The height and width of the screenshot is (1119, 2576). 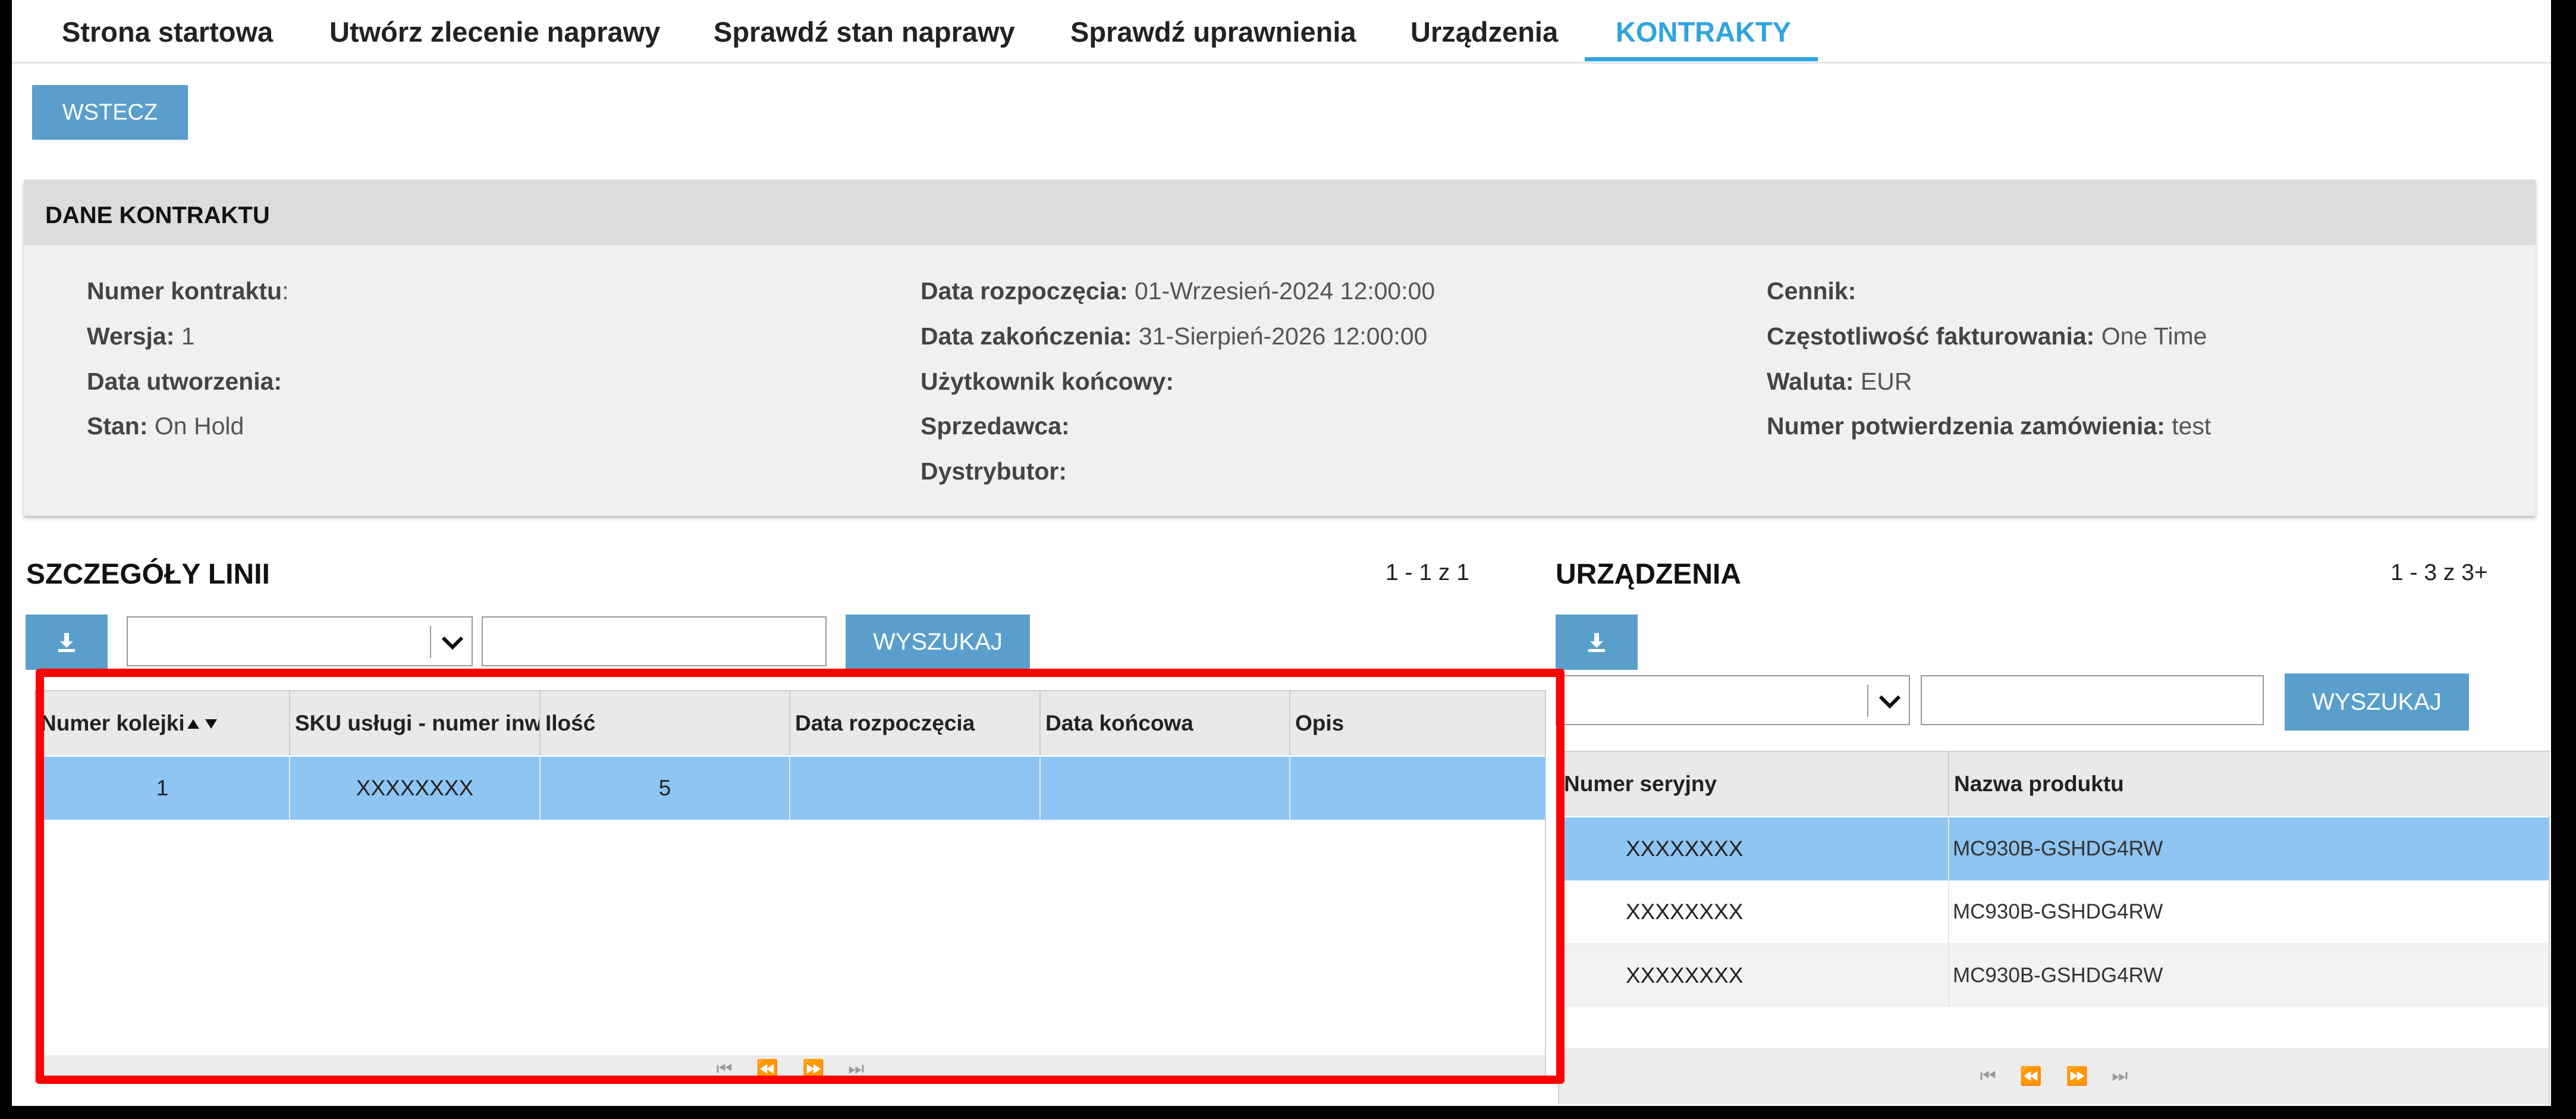 What do you see at coordinates (864, 32) in the screenshot?
I see `tab-repair-status: Sprawdź stan naprawy` at bounding box center [864, 32].